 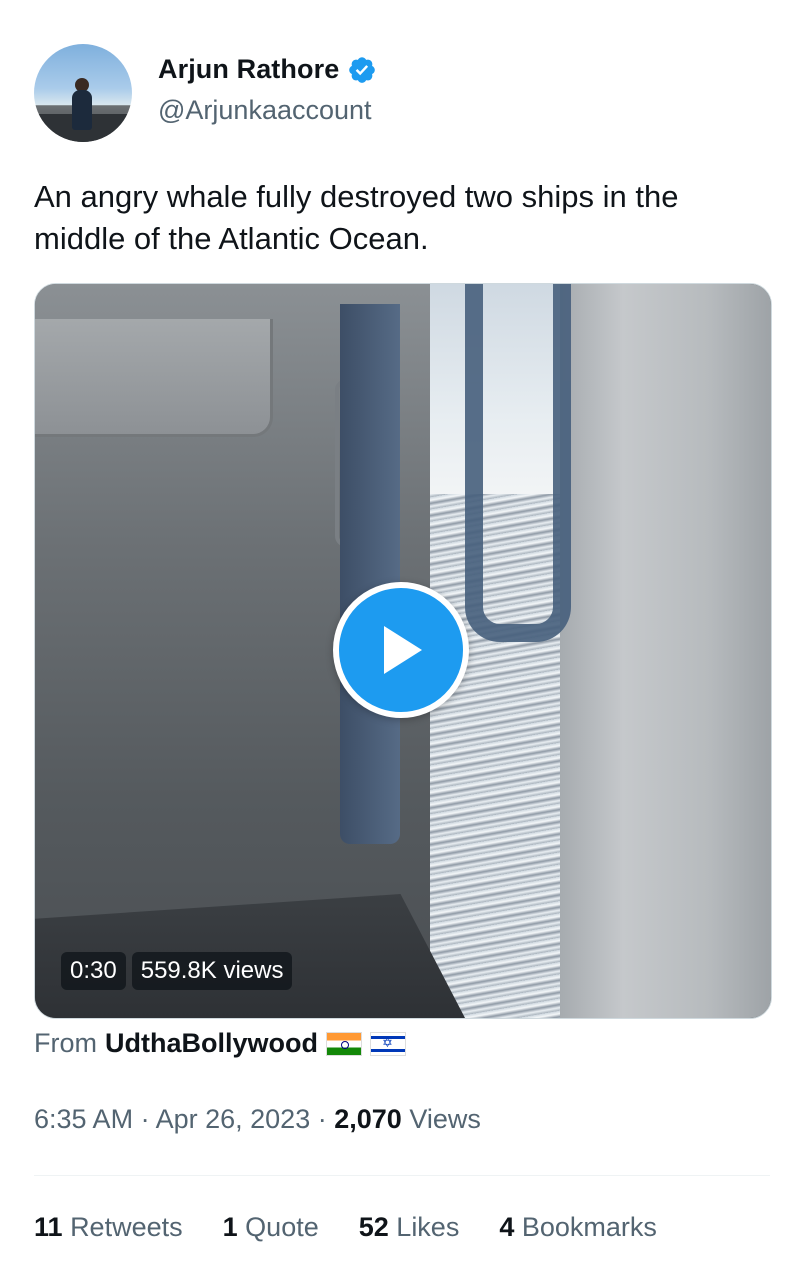 I want to click on retweets-stat: 11 Retweets, so click(x=108, y=1227).